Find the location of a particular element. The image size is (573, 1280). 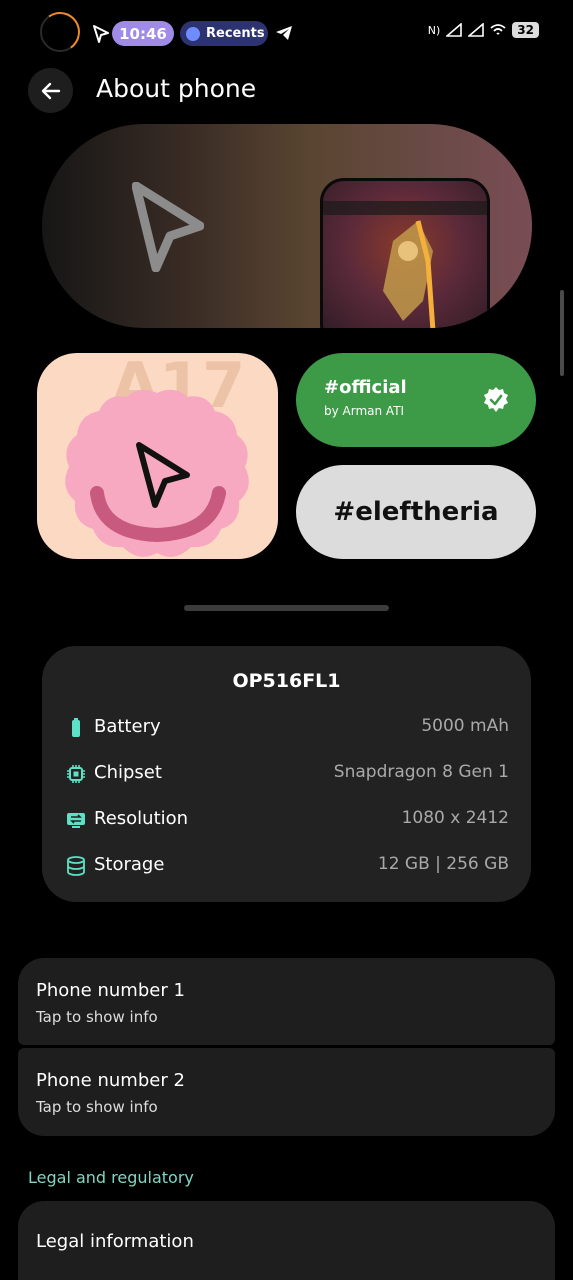

spec-label: Chipset is located at coordinates (128, 772).